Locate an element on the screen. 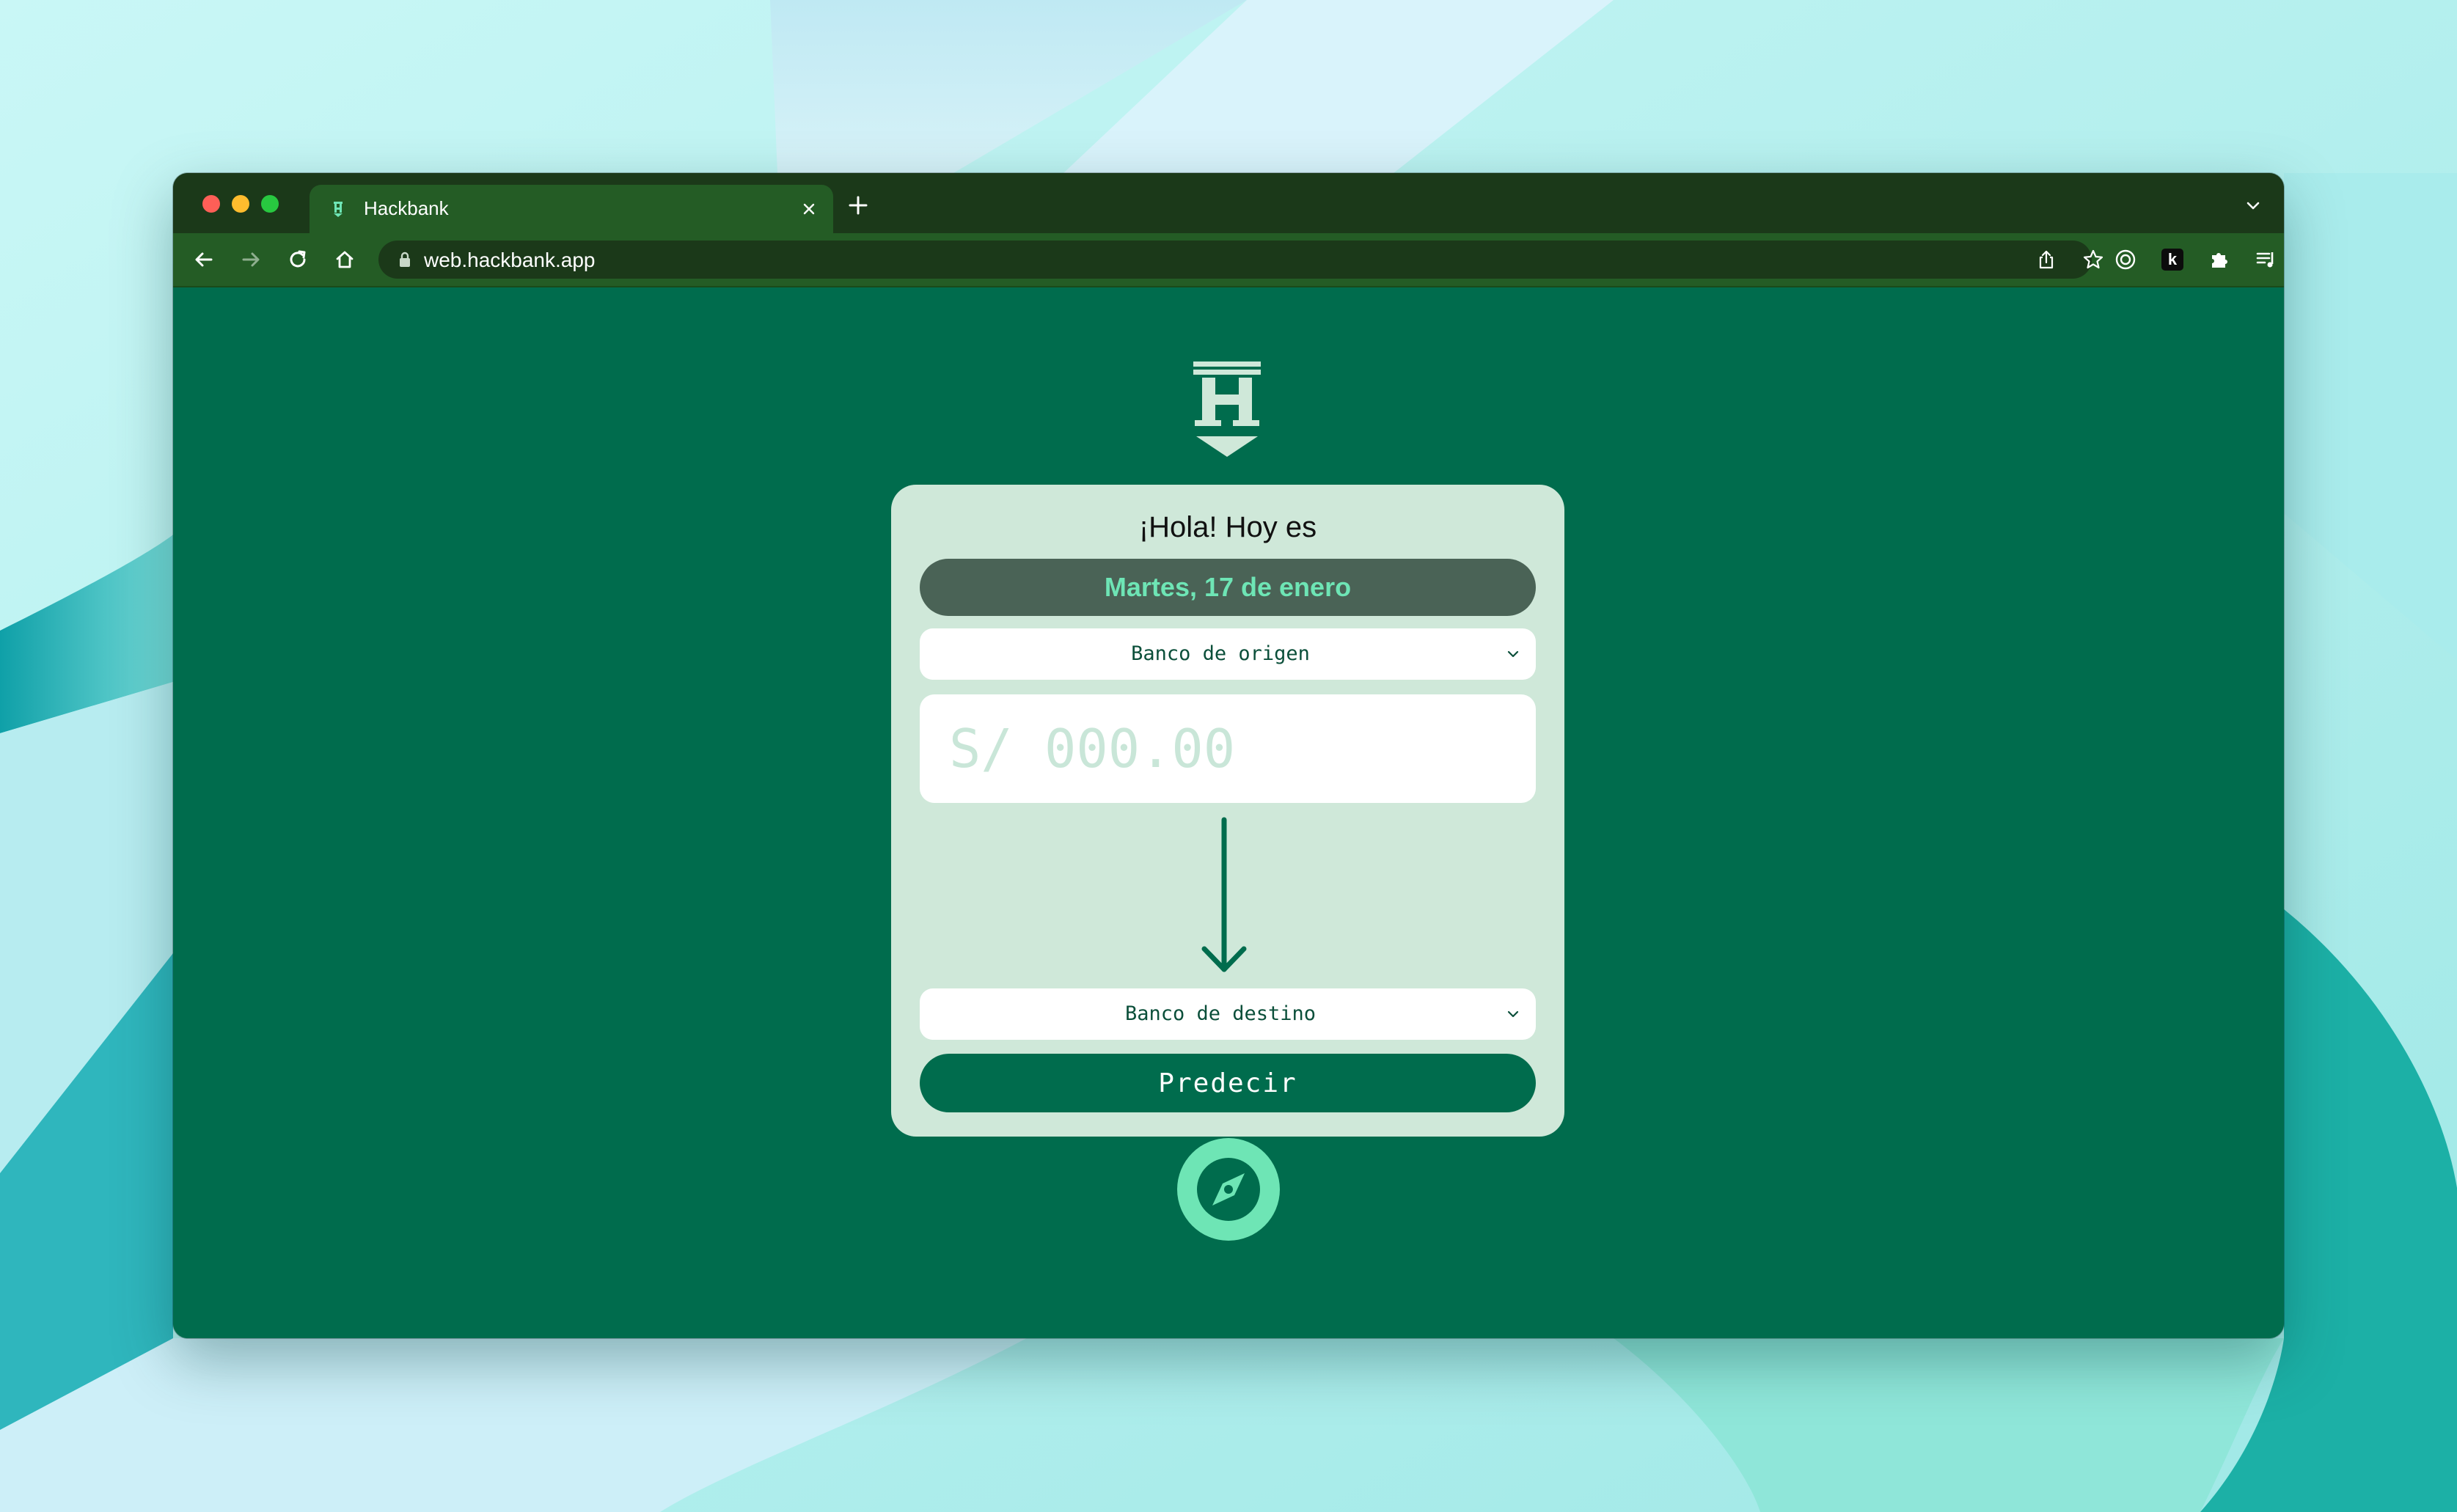 This screenshot has width=2457, height=1512. tab-strip: Hackbank is located at coordinates (1228, 203).